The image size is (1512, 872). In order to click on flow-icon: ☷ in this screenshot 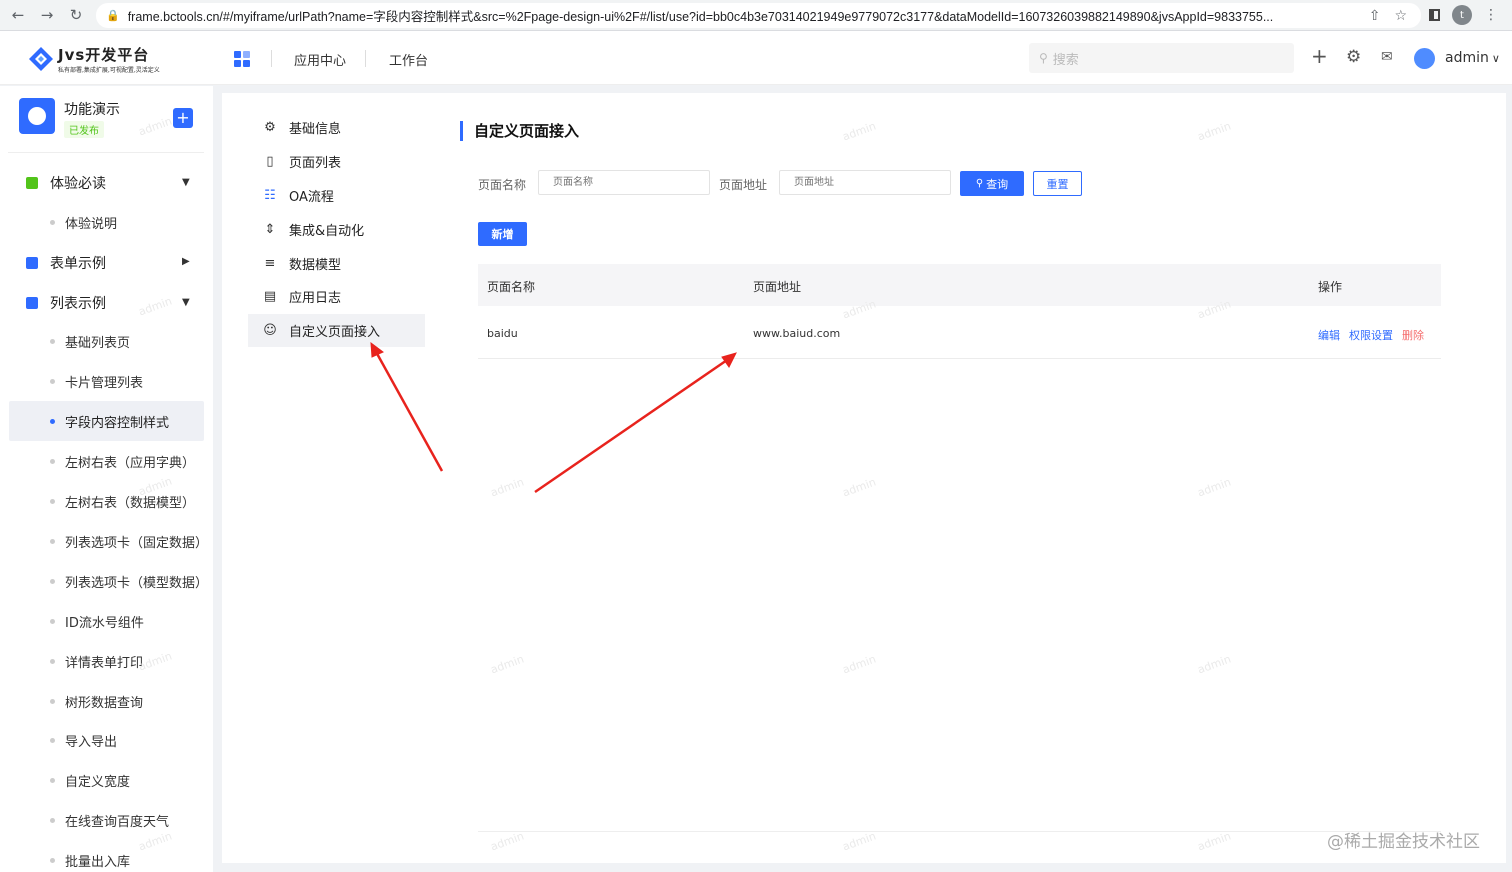, I will do `click(270, 195)`.